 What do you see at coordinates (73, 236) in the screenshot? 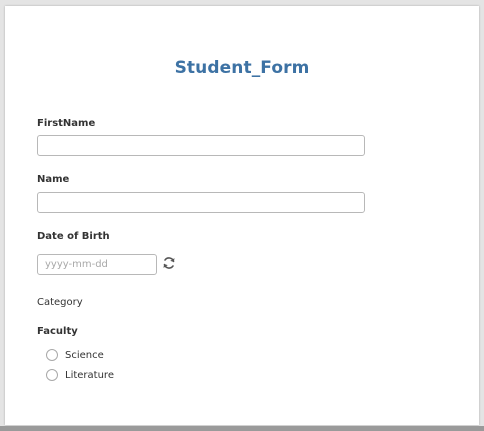
I see `date-of-birth-label: Date of Birth` at bounding box center [73, 236].